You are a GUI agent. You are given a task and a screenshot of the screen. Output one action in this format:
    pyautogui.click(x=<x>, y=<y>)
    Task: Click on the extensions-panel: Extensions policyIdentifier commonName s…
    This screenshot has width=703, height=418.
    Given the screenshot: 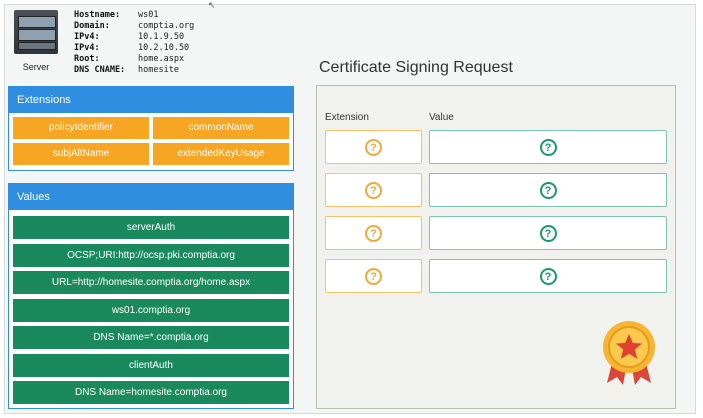 What is the action you would take?
    pyautogui.click(x=151, y=128)
    